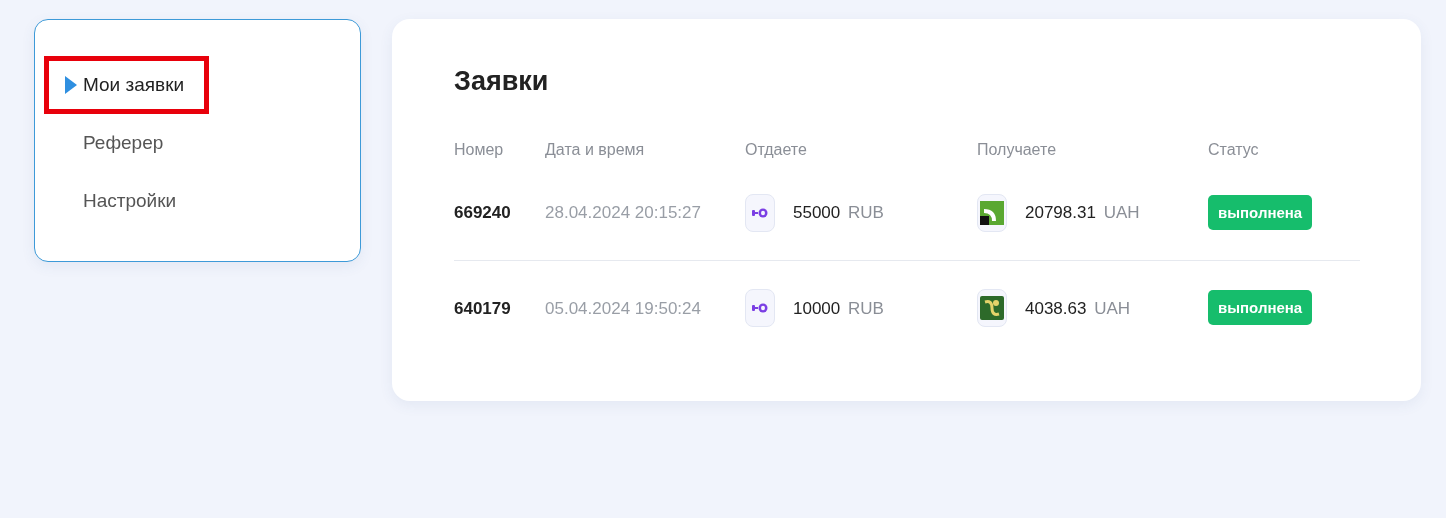 The width and height of the screenshot is (1446, 518). Describe the element at coordinates (479, 150) in the screenshot. I see `column-header: Номер` at that location.